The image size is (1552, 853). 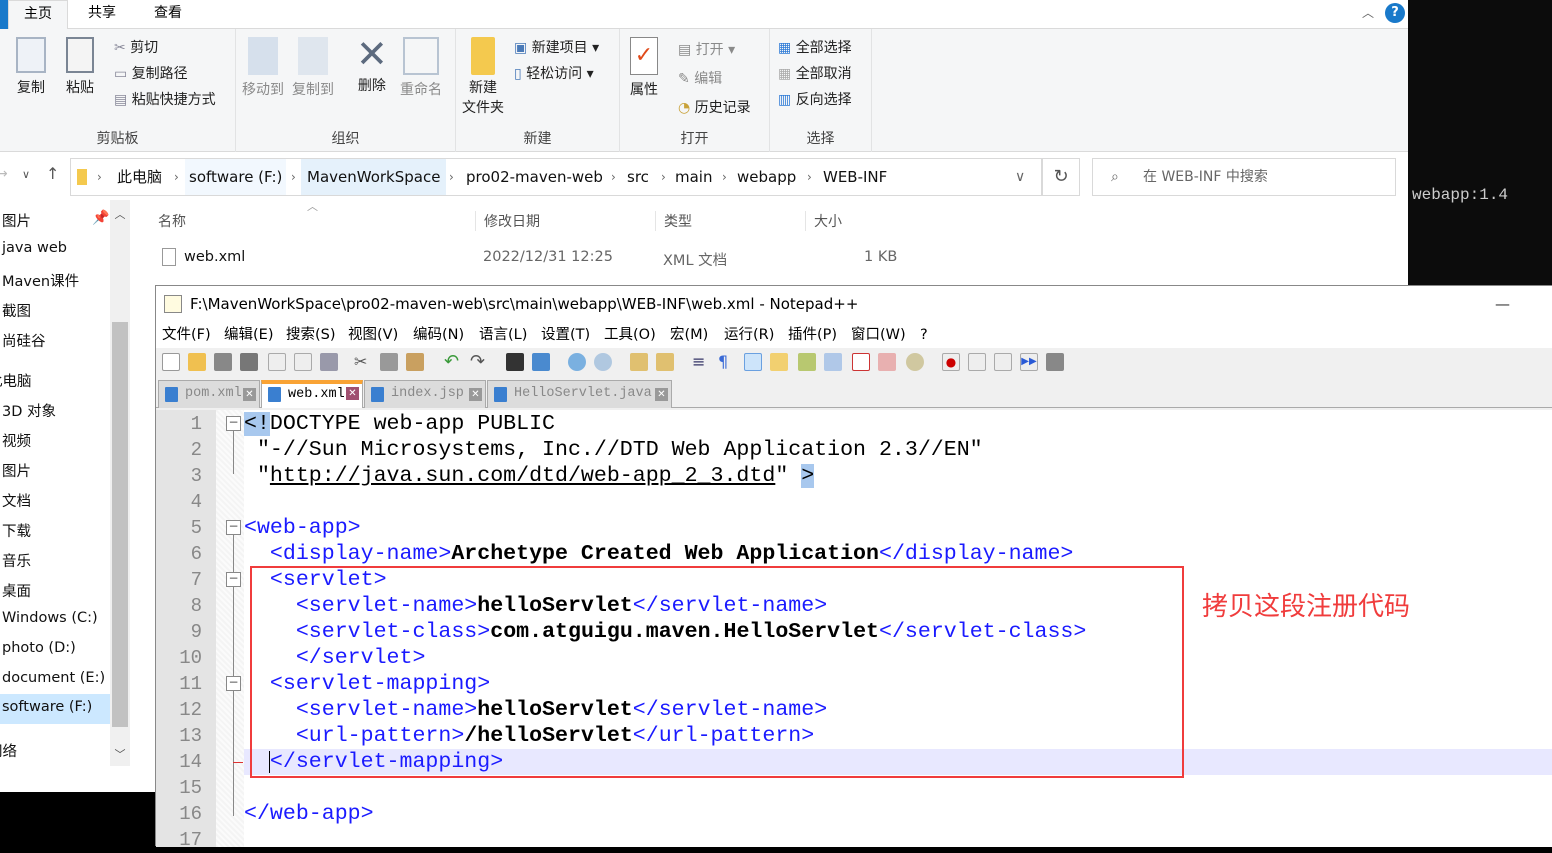 I want to click on nav-item: 此电脑, so click(x=16, y=380).